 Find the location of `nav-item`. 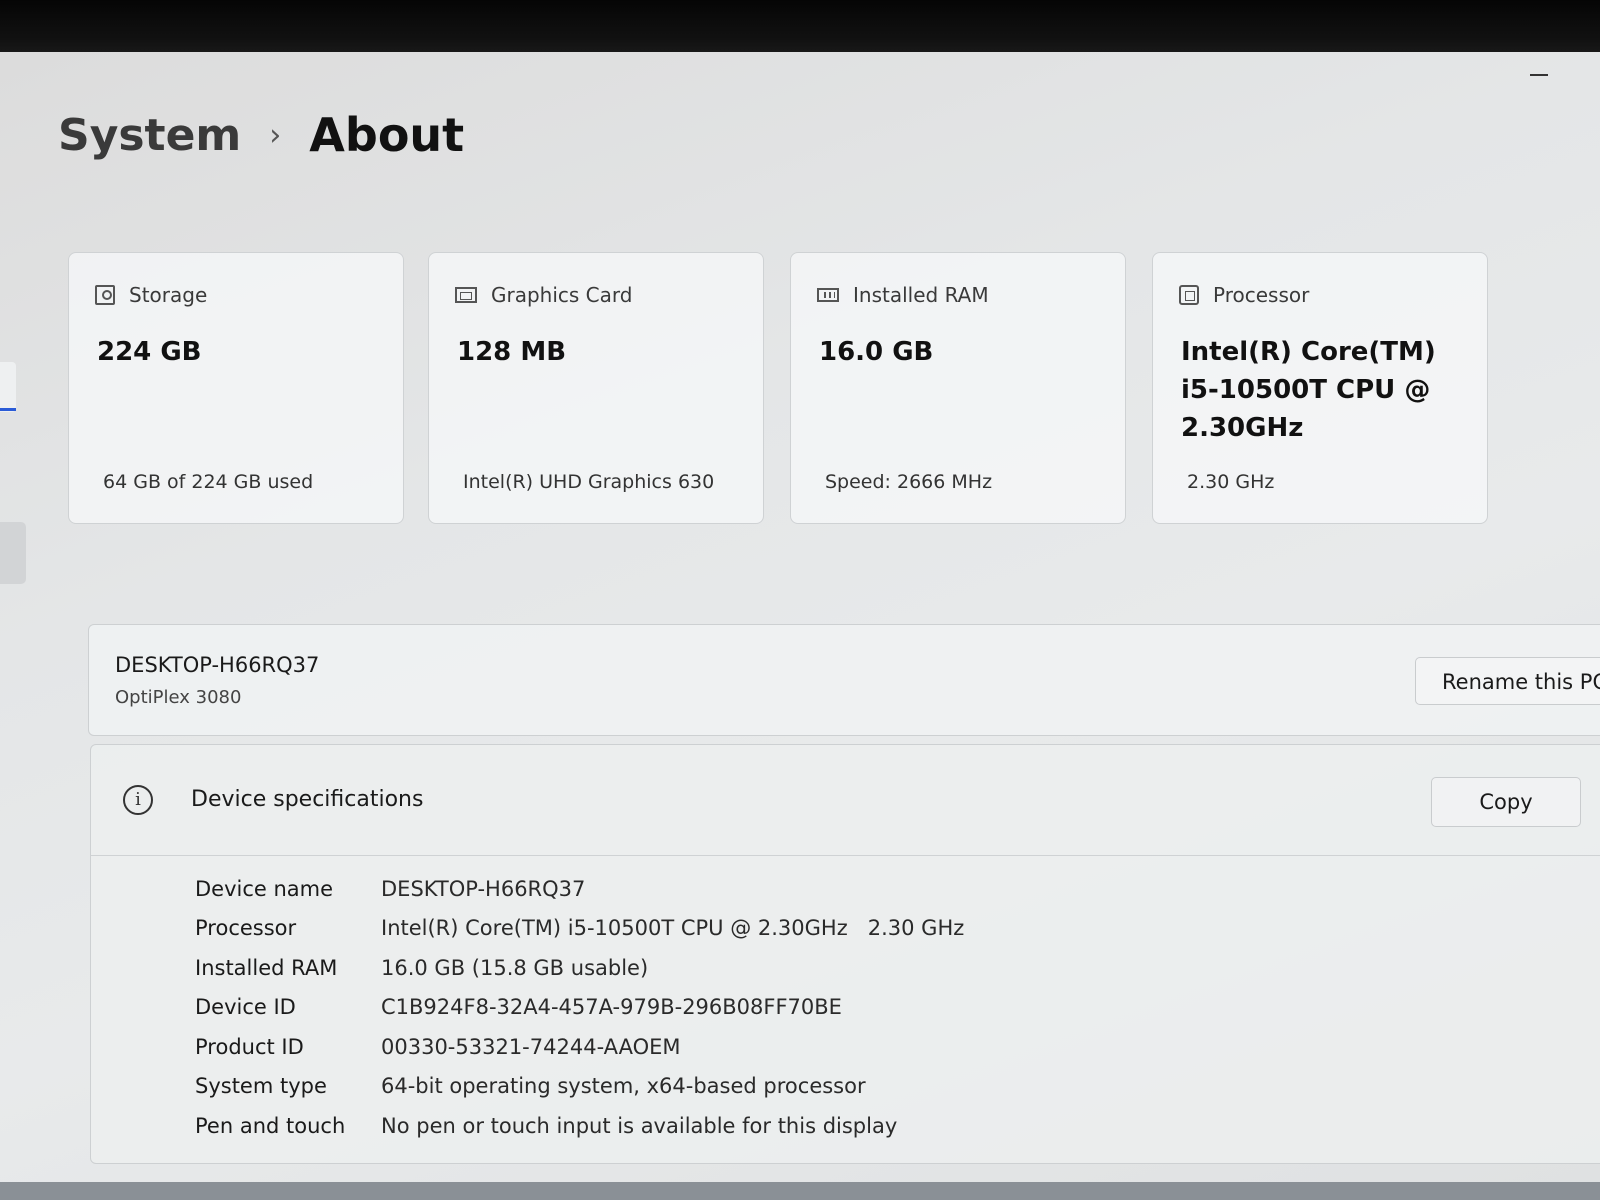

nav-item is located at coordinates (13, 553).